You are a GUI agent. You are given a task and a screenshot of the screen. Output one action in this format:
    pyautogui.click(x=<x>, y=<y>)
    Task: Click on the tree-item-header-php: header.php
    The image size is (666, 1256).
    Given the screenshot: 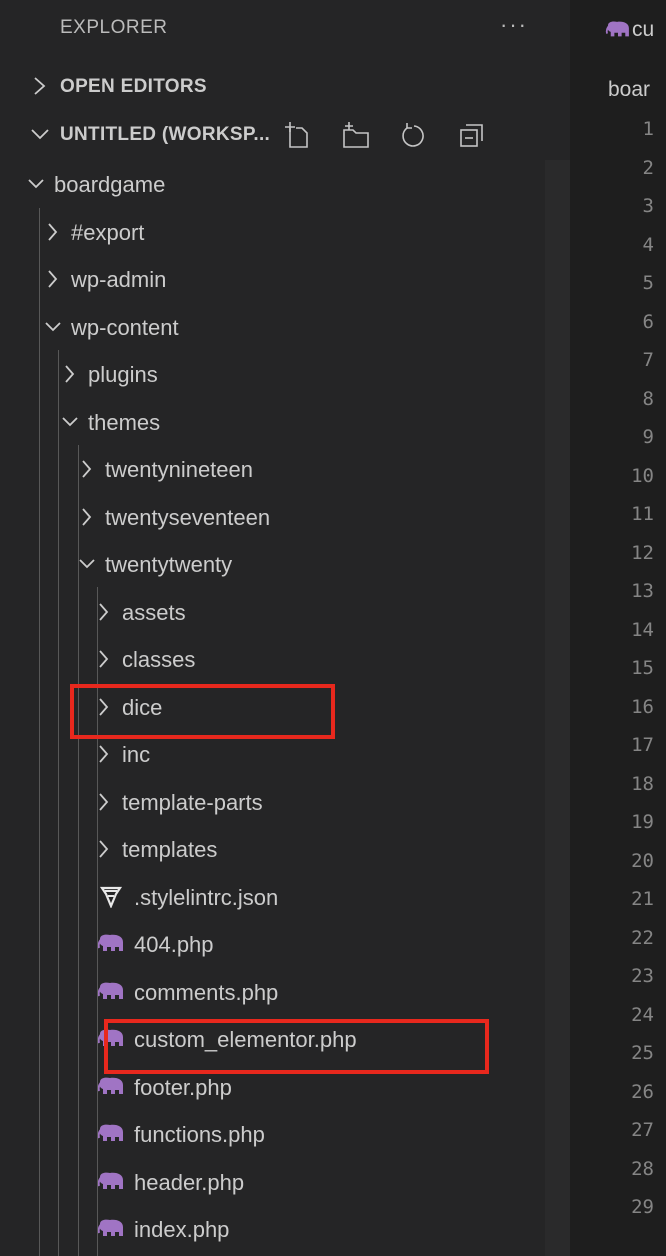 What is the action you would take?
    pyautogui.click(x=272, y=1182)
    